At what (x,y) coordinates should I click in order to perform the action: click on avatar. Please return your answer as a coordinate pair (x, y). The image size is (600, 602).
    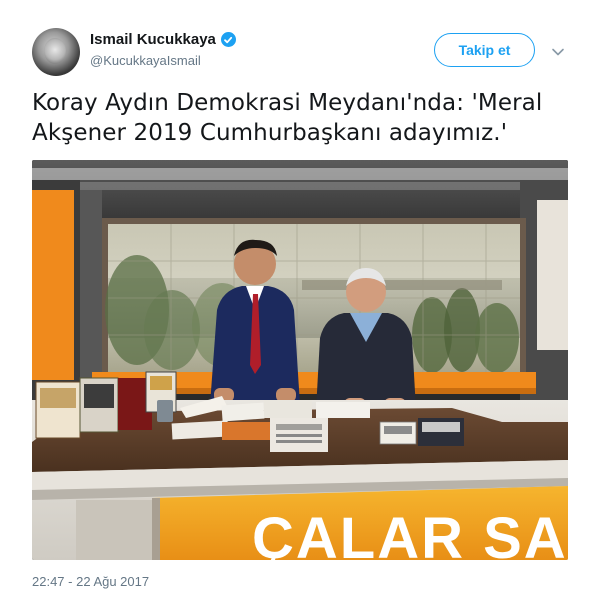
    Looking at the image, I should click on (56, 52).